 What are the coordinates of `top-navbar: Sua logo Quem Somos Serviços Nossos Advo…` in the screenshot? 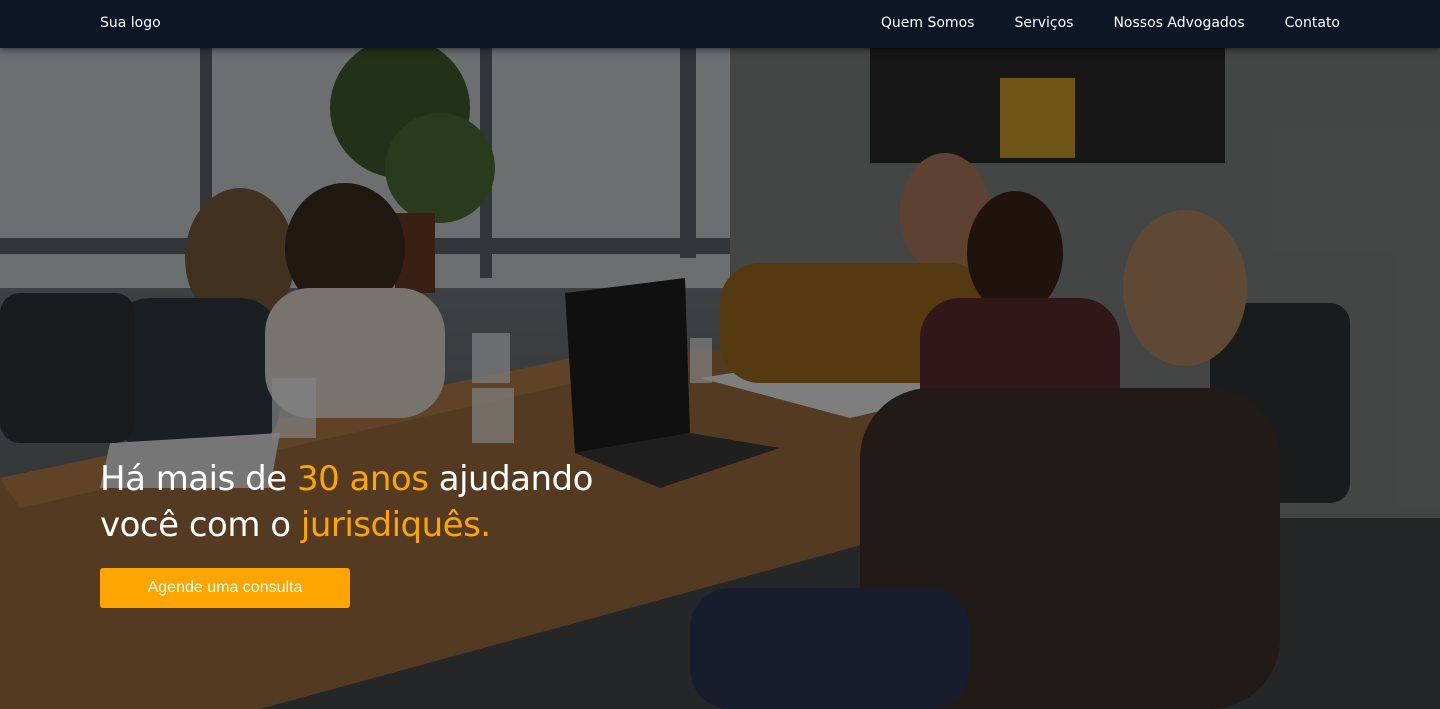 It's located at (720, 24).